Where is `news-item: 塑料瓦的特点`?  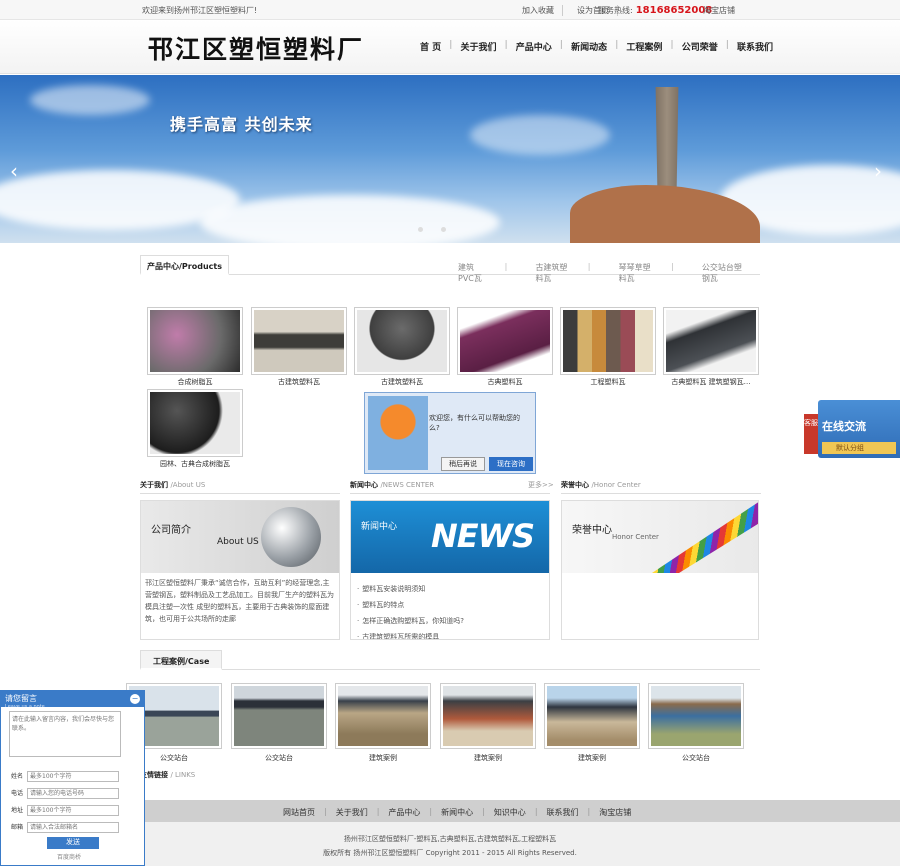
news-item: 塑料瓦的特点 is located at coordinates (410, 605).